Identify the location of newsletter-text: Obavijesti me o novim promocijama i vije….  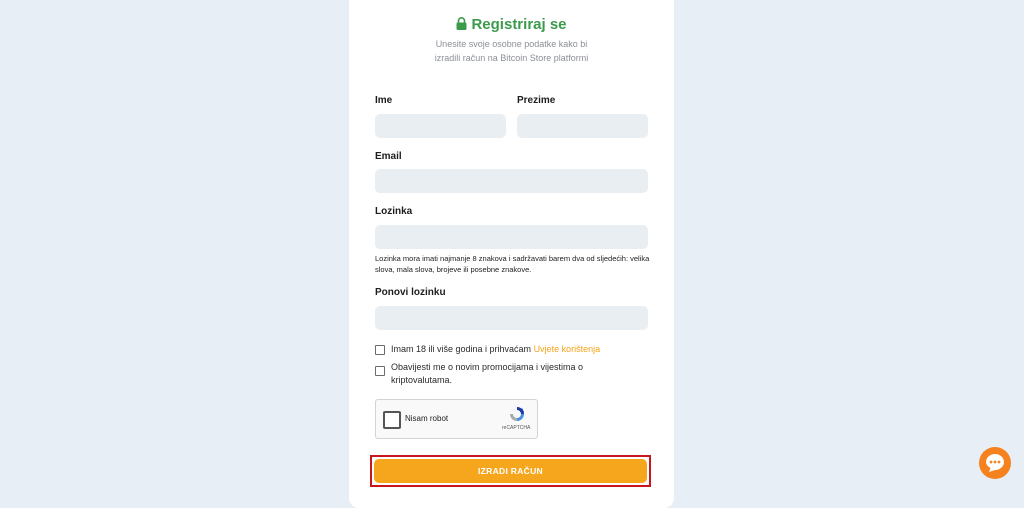
(487, 373).